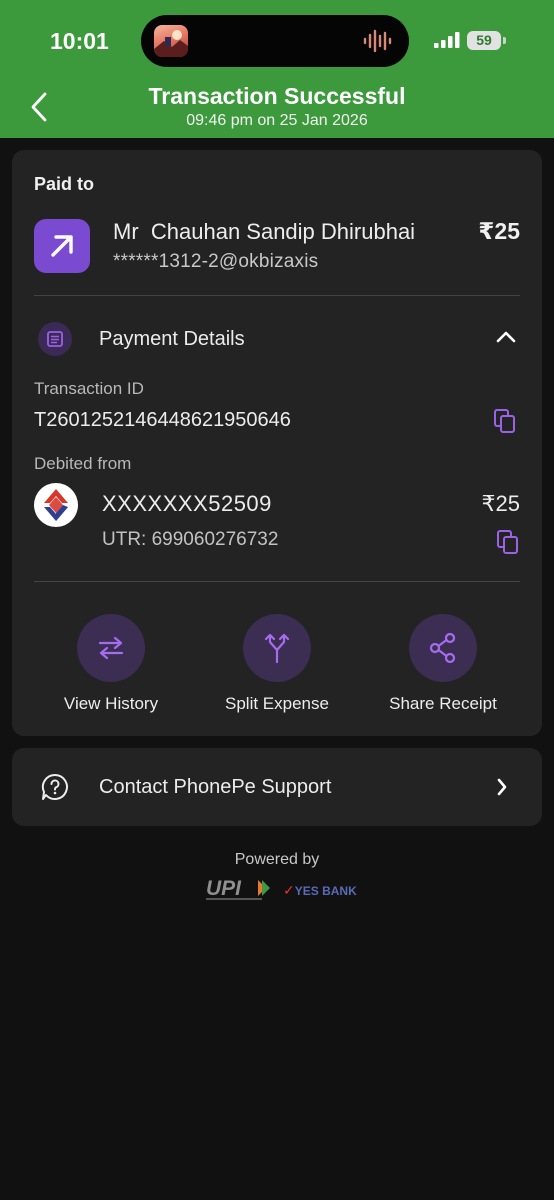  What do you see at coordinates (172, 339) in the screenshot?
I see `payment-details-toggle: Payment Details` at bounding box center [172, 339].